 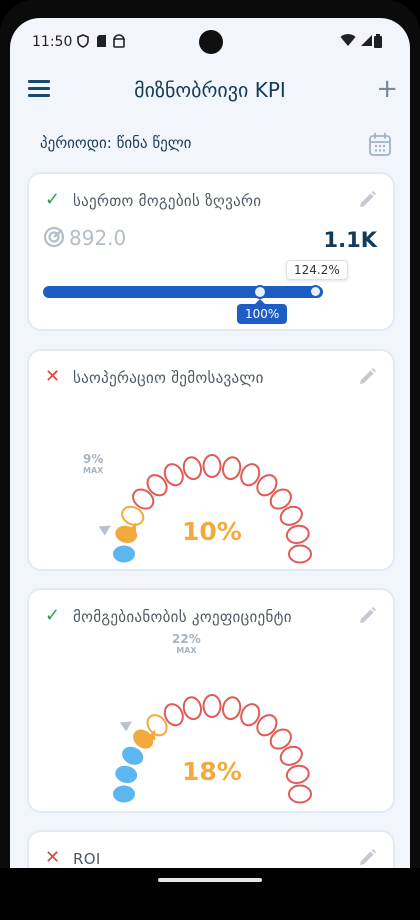 What do you see at coordinates (212, 771) in the screenshot?
I see `percent-value: 18%` at bounding box center [212, 771].